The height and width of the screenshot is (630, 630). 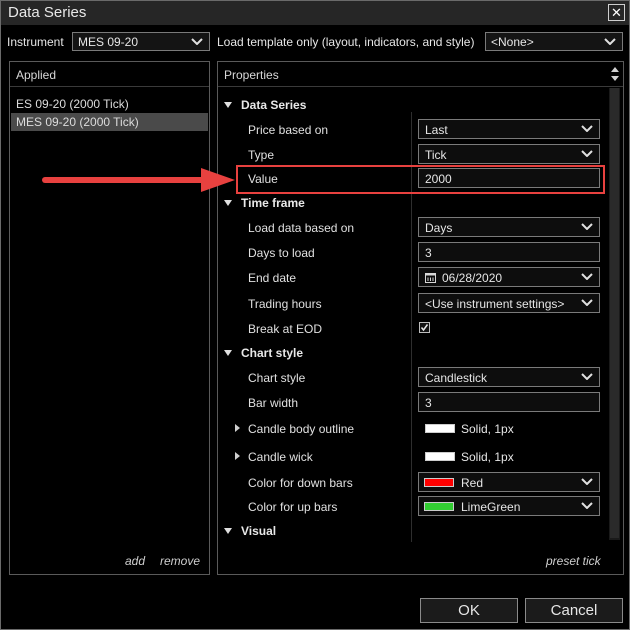 I want to click on scrollbar-track, so click(x=614, y=314).